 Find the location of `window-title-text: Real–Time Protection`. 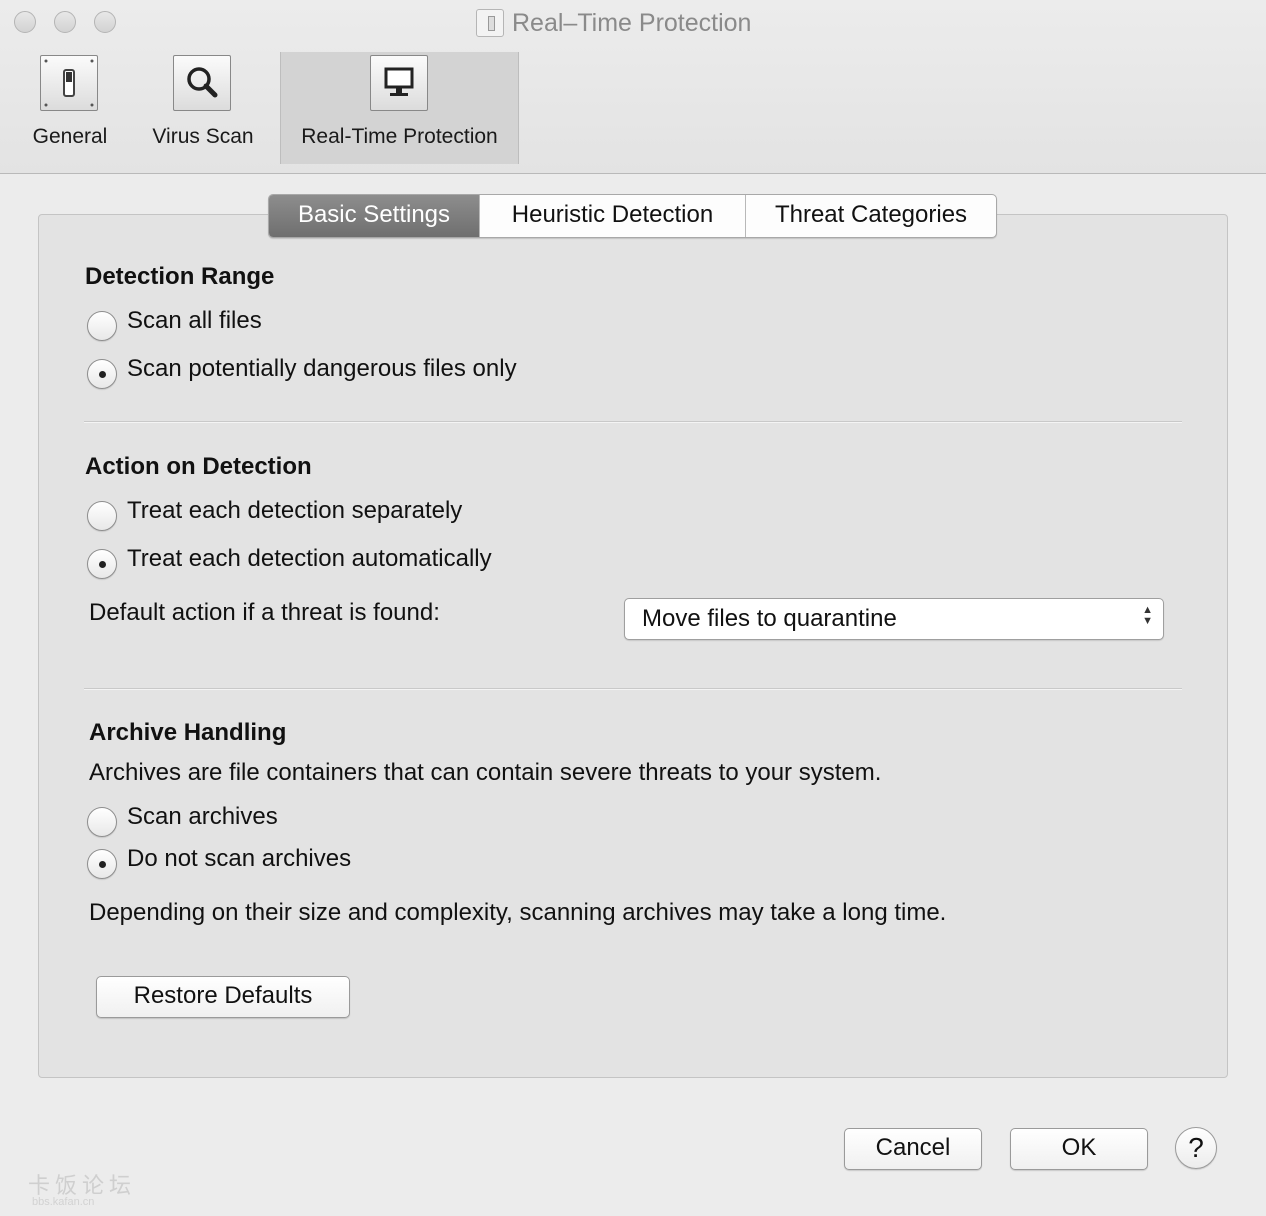

window-title-text: Real–Time Protection is located at coordinates (632, 22).